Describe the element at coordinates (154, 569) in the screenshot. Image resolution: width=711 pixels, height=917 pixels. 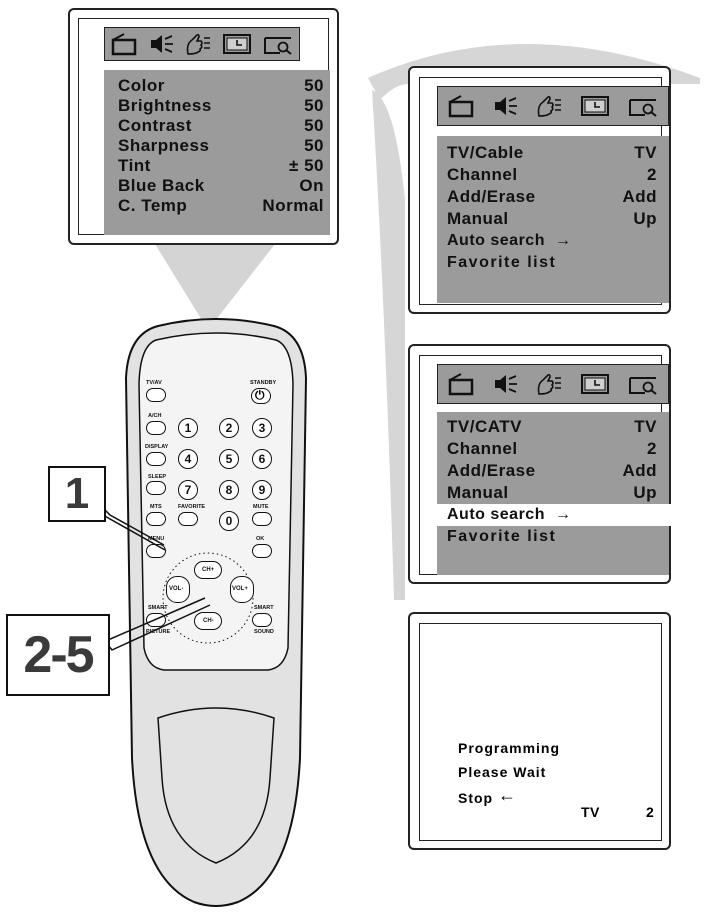
I see `callout-leaders` at that location.